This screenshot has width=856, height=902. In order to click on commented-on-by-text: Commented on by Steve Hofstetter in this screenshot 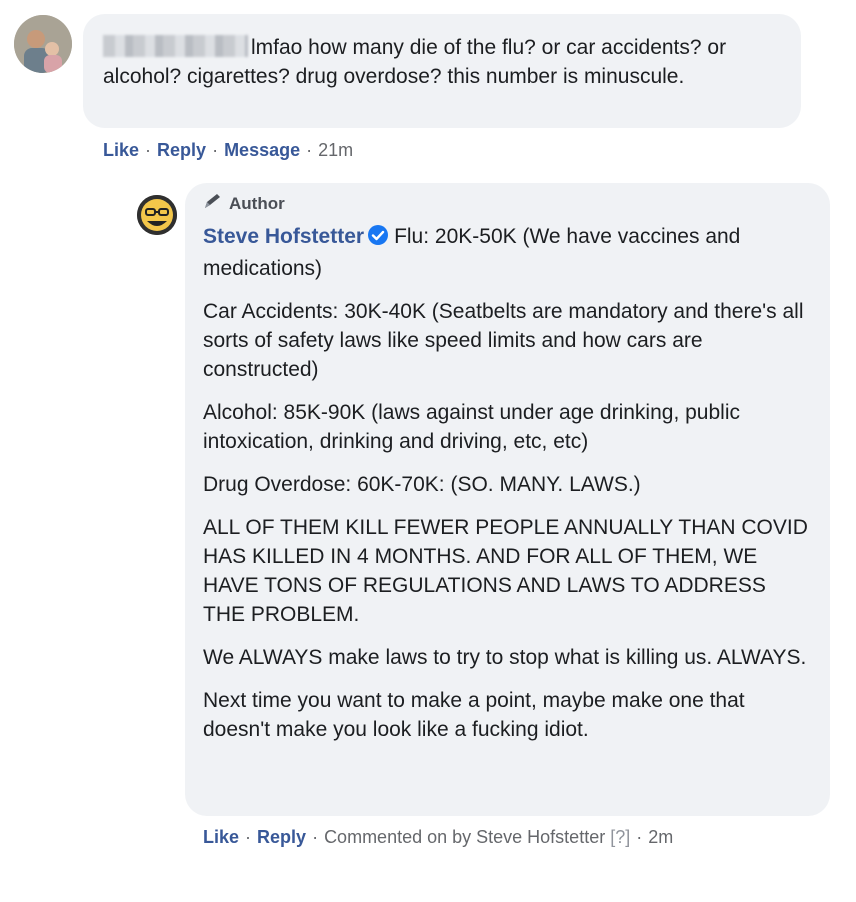, I will do `click(465, 837)`.